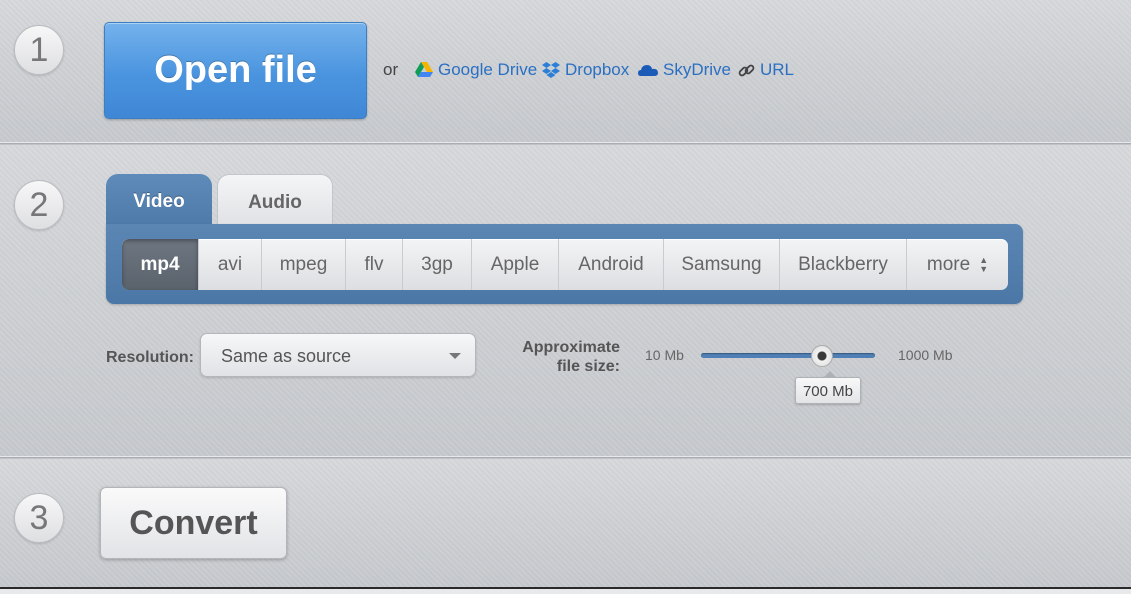 The image size is (1131, 594). Describe the element at coordinates (984, 264) in the screenshot. I see `up-down-arrows-icon: ▲ ▼` at that location.